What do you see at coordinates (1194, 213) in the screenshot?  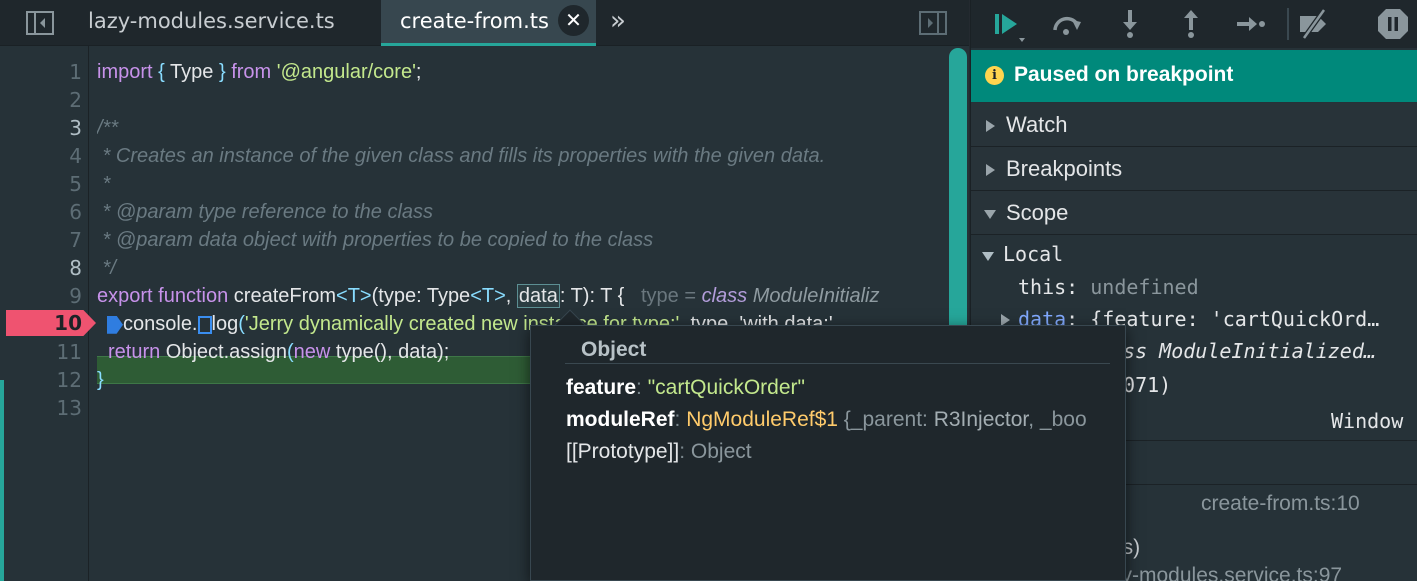 I see `scope-section-header: Scope` at bounding box center [1194, 213].